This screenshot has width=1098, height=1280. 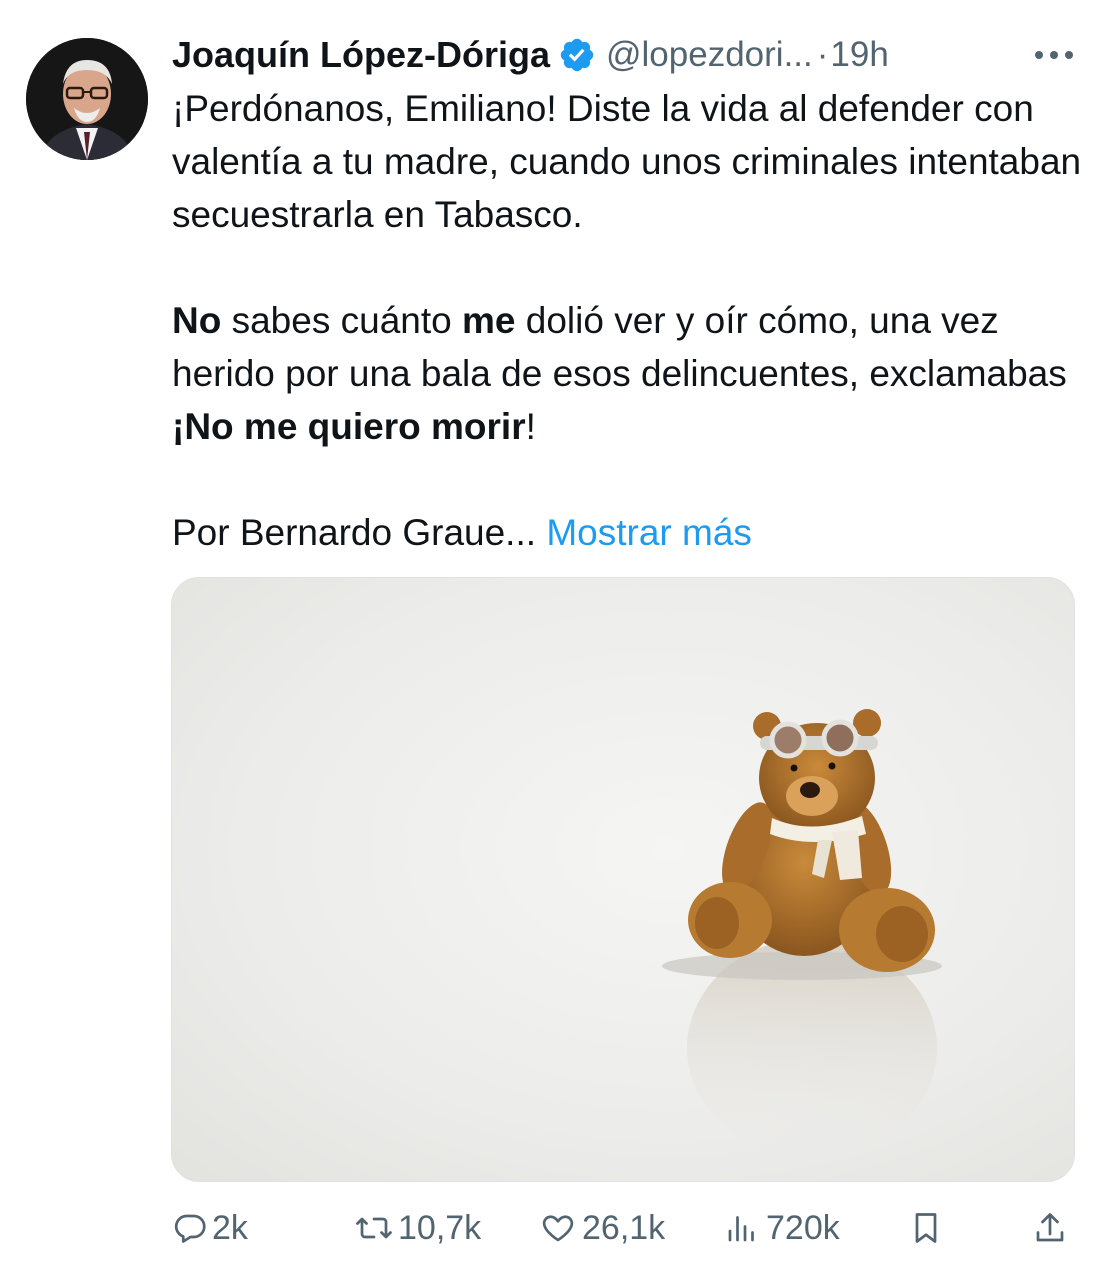 I want to click on like-button: 26,1k, so click(x=601, y=1228).